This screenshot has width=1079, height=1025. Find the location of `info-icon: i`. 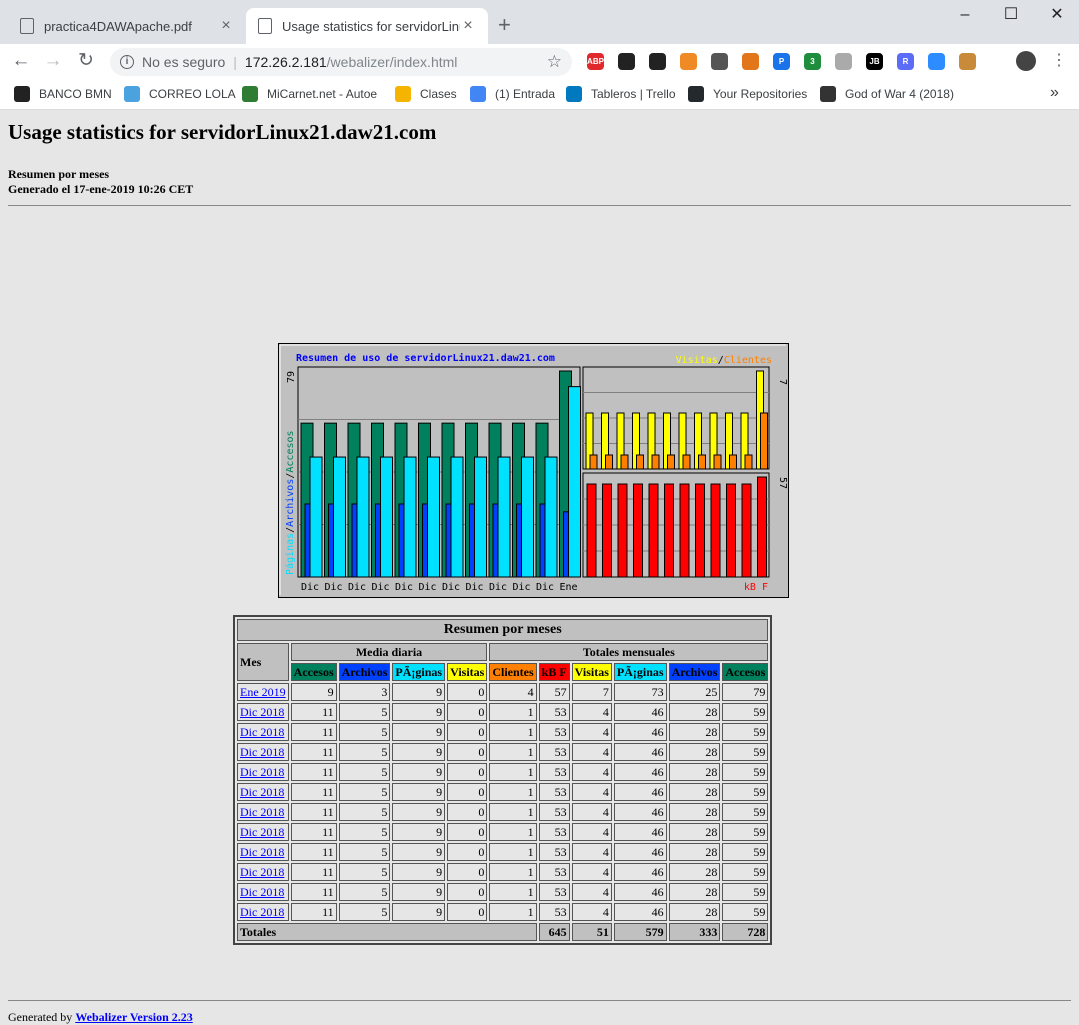

info-icon: i is located at coordinates (127, 62).